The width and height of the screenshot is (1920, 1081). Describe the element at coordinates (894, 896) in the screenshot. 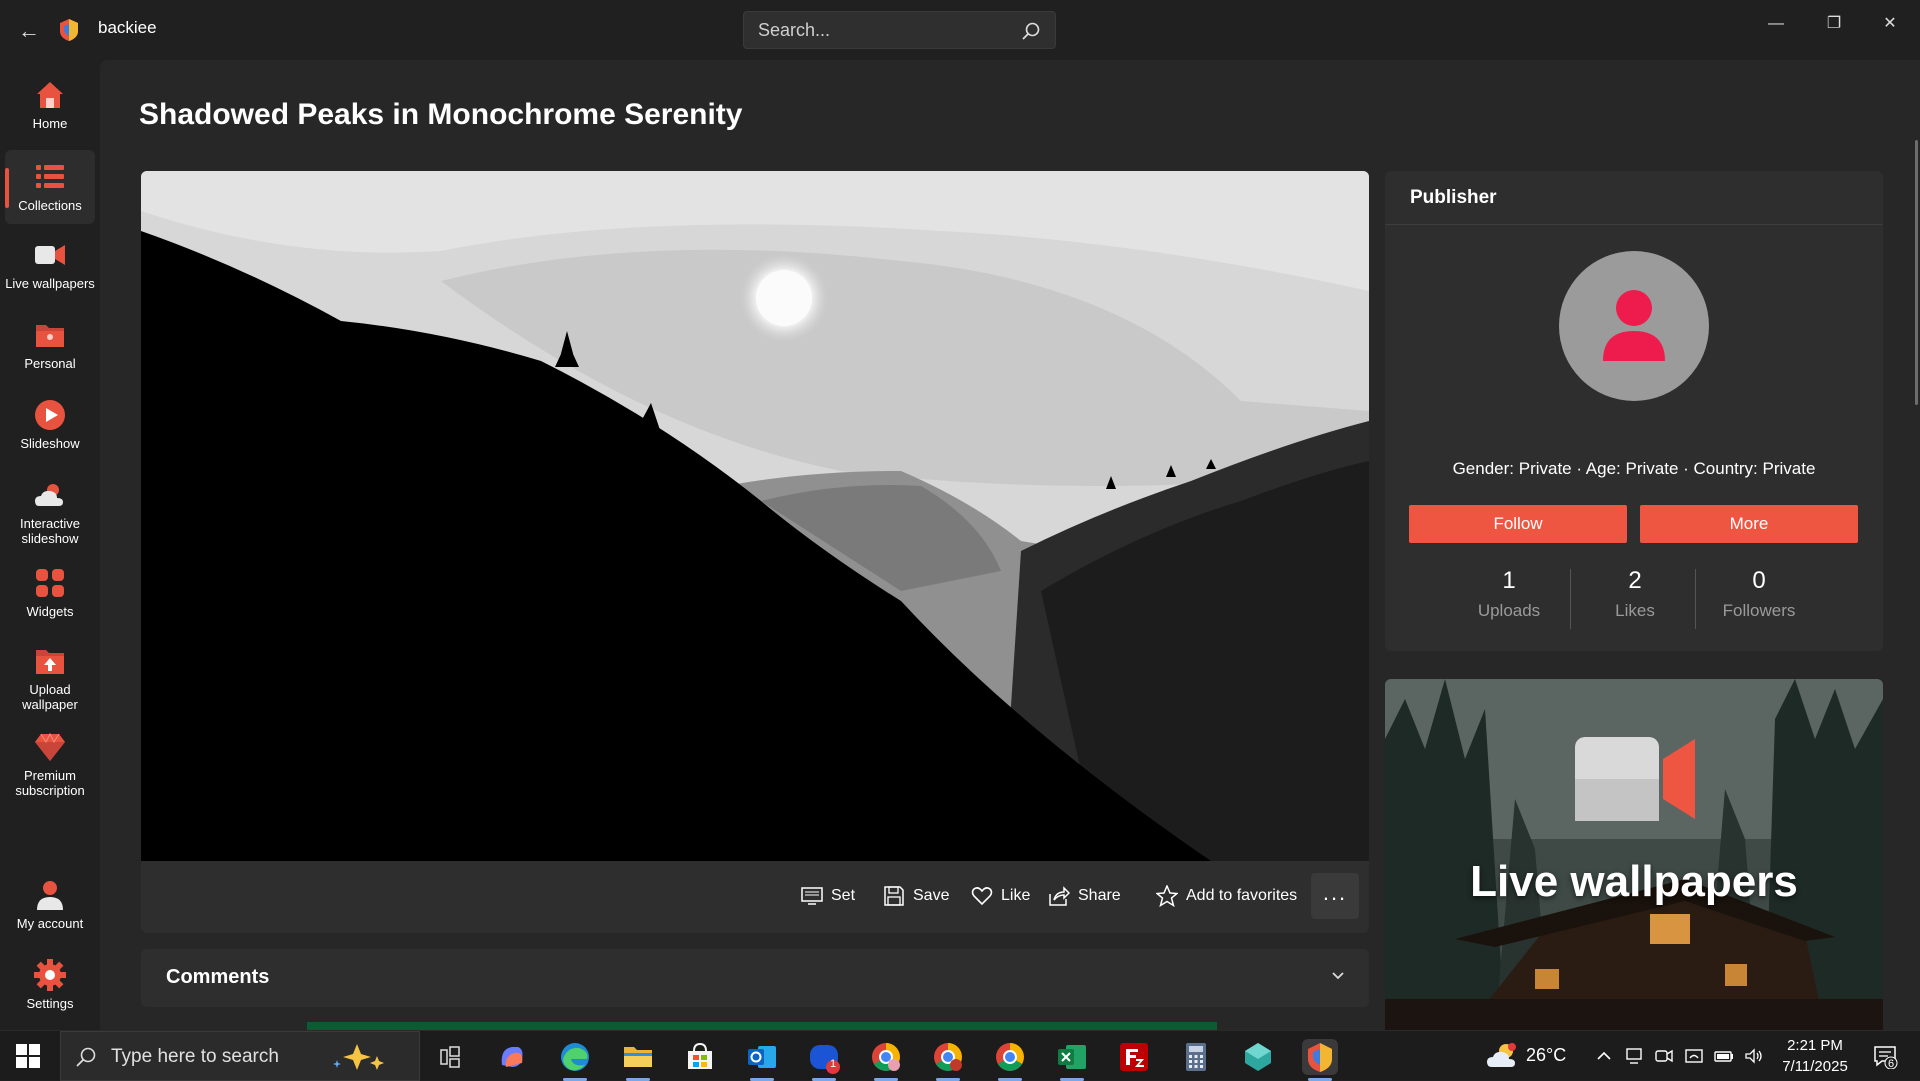

I see `floppy-disk-icon` at that location.